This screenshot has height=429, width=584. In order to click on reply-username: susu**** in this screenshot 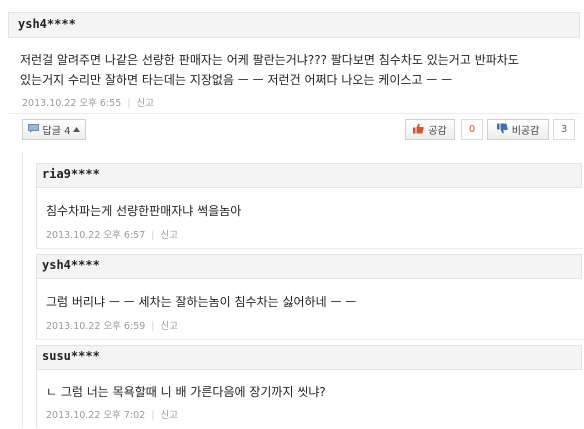, I will do `click(71, 356)`.